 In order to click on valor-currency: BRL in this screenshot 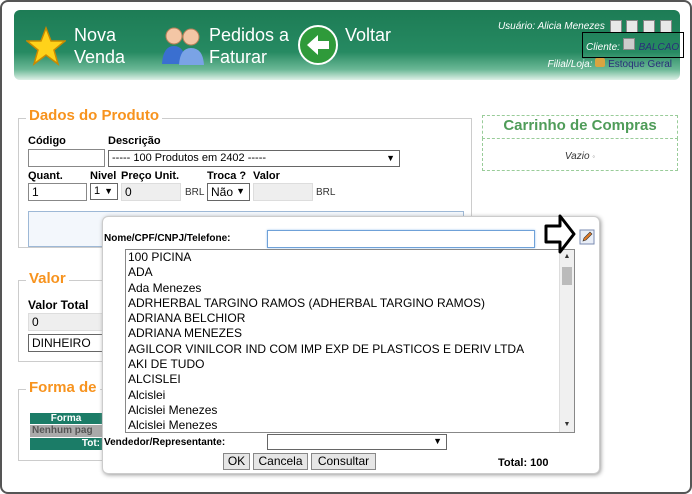, I will do `click(326, 192)`.